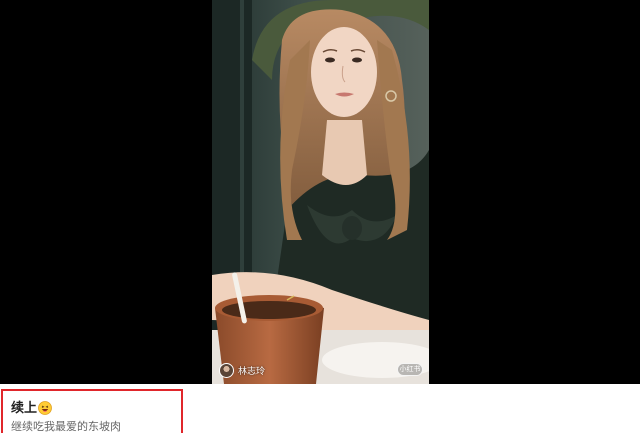  I want to click on author-avatar, so click(226, 370).